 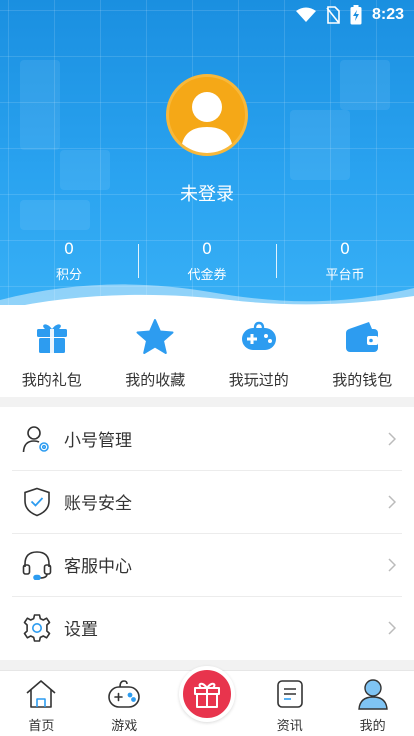 What do you see at coordinates (345, 262) in the screenshot?
I see `stat-platform-coins: 0 平台币` at bounding box center [345, 262].